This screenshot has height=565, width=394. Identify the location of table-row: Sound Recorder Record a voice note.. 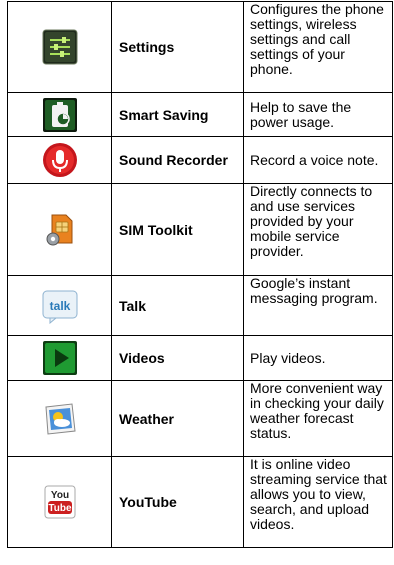
(200, 160).